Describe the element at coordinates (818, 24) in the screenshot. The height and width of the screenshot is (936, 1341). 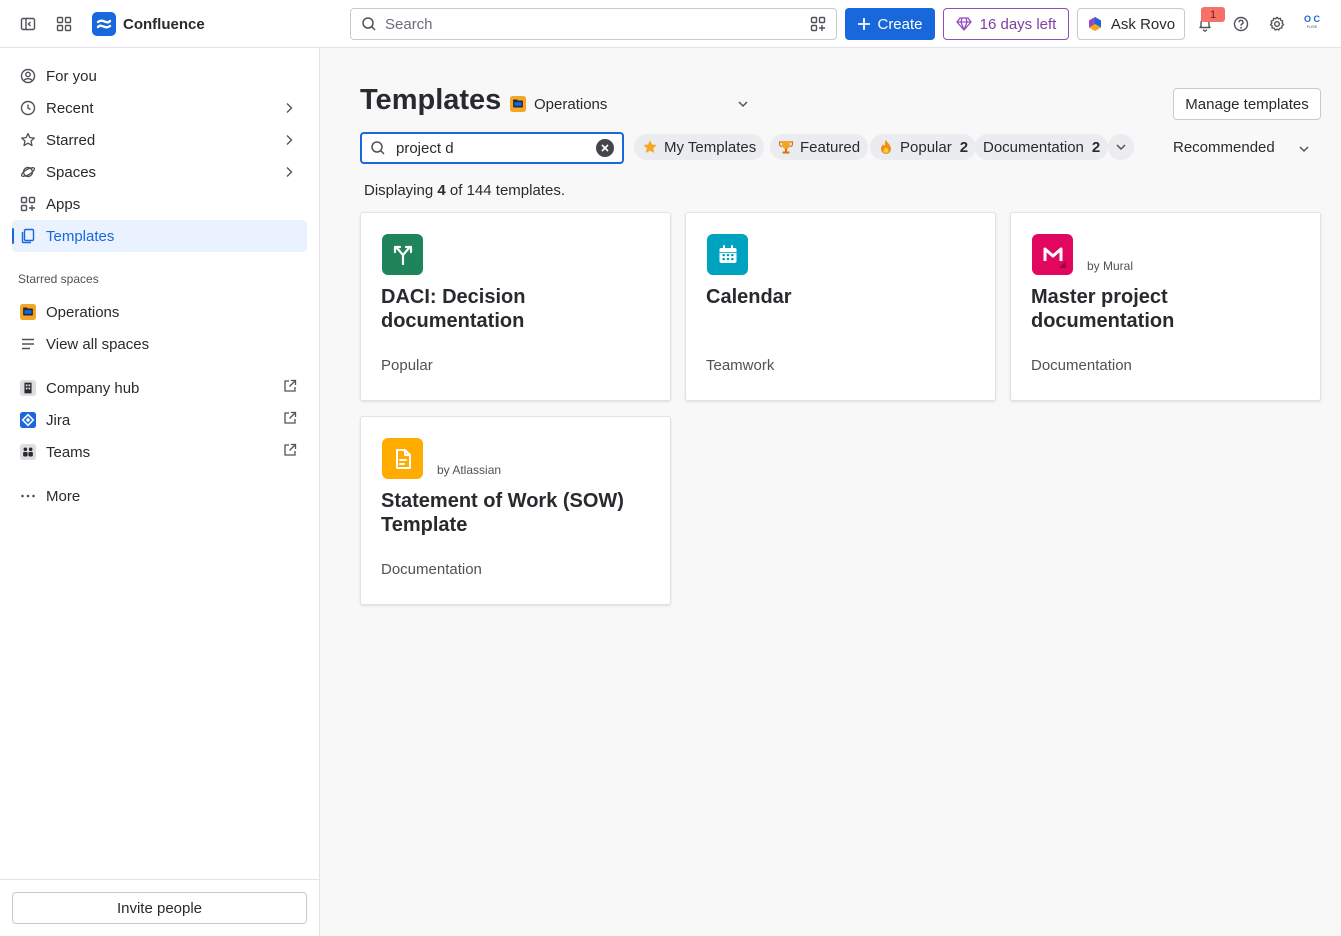
I see `filter-grid-icon` at that location.